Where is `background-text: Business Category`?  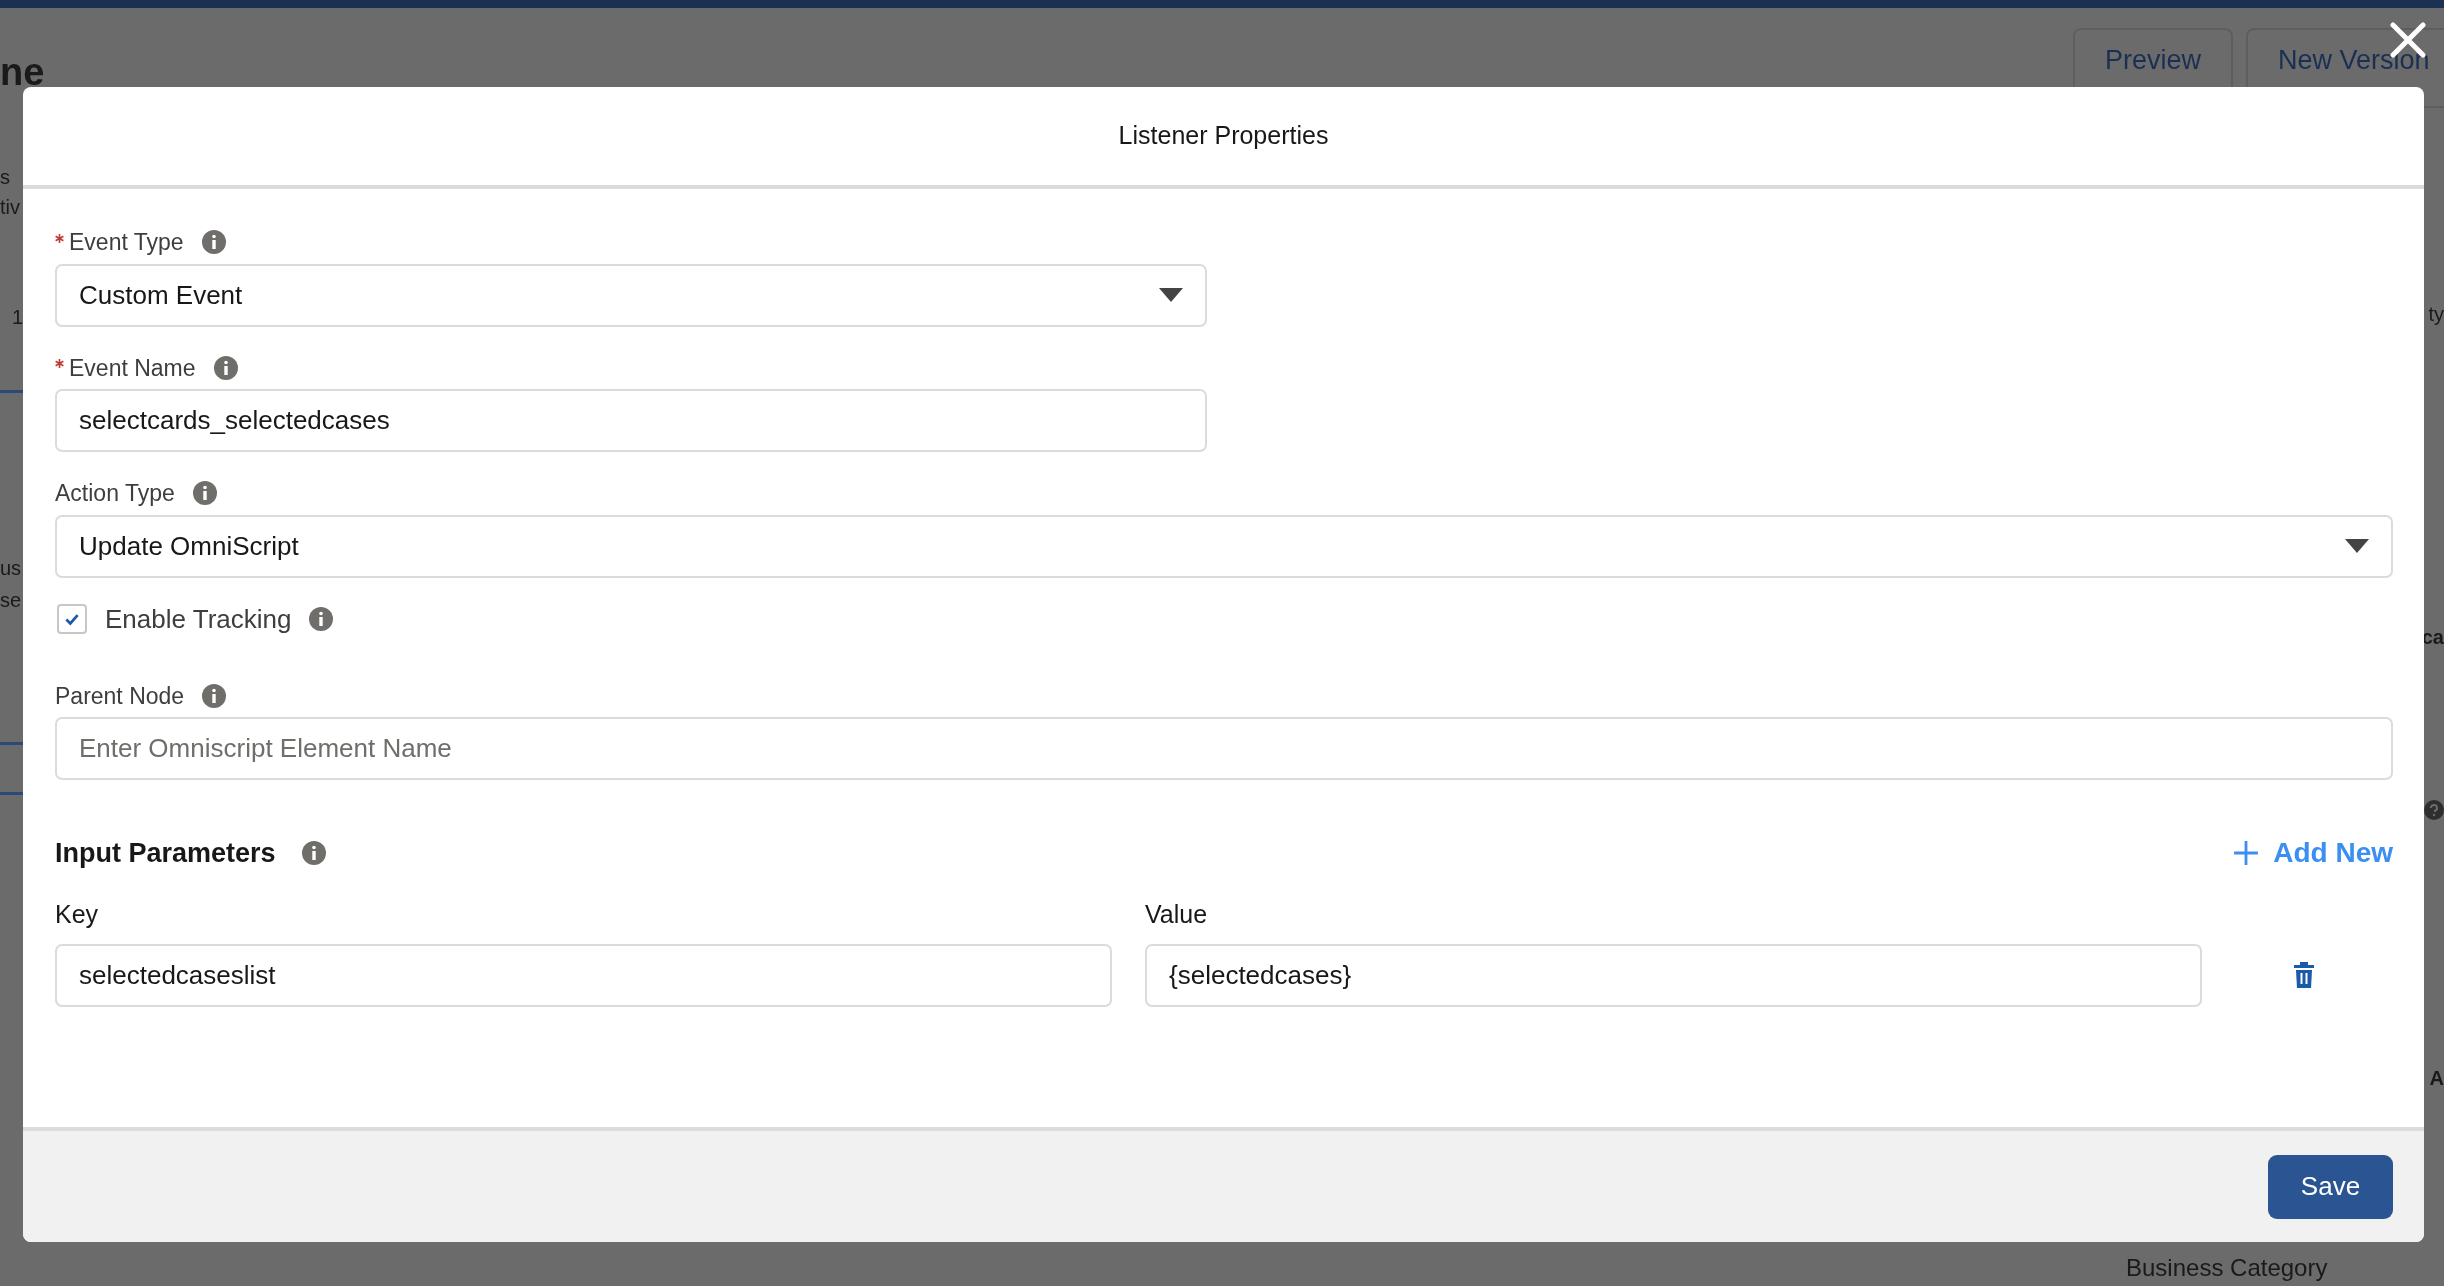 background-text: Business Category is located at coordinates (2227, 1268).